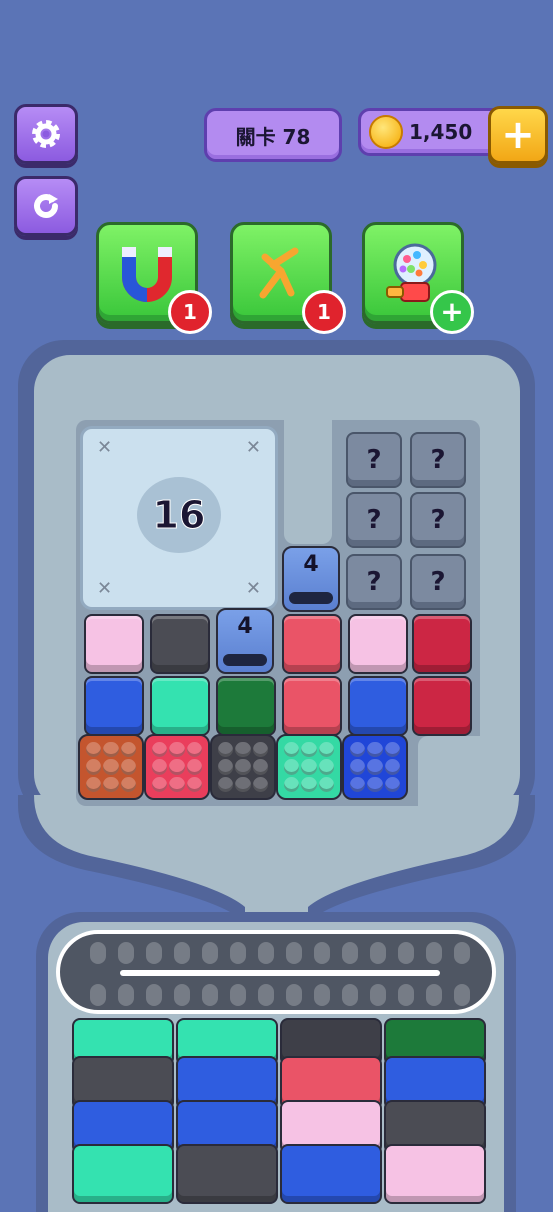  Describe the element at coordinates (279, 273) in the screenshot. I see `unscrew-icon` at that location.